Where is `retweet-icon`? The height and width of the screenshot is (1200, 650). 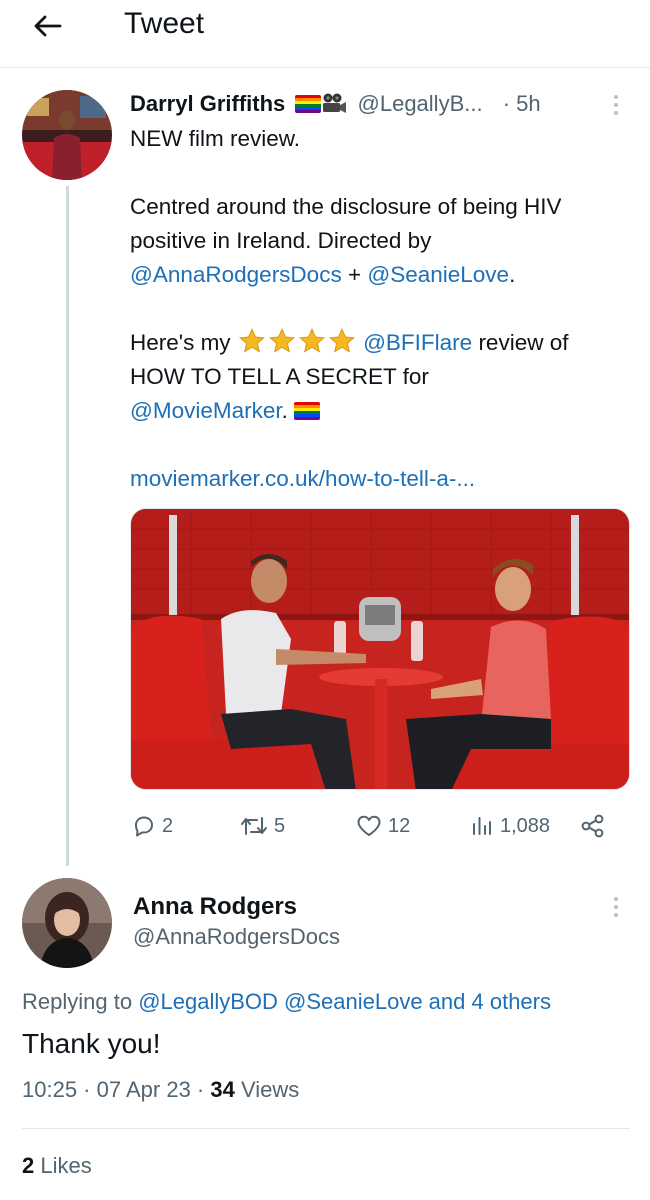
retweet-icon is located at coordinates (254, 826).